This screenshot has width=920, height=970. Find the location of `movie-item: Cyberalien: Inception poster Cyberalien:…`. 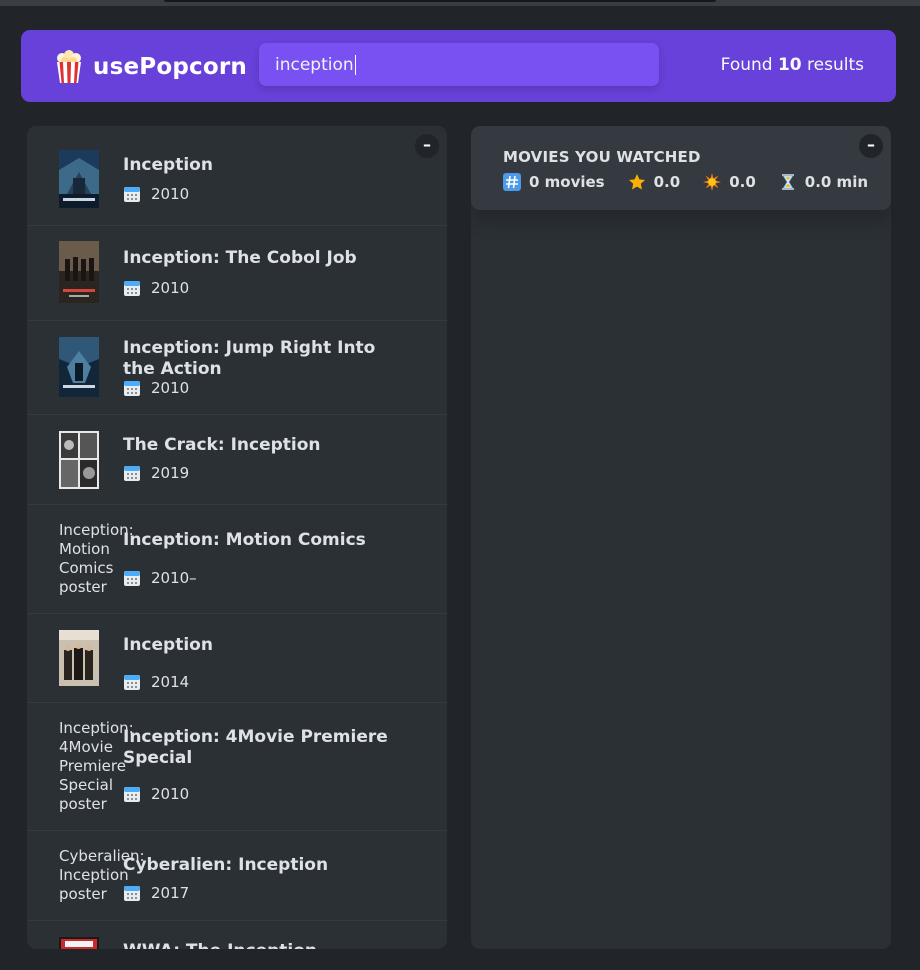

movie-item: Cyberalien: Inception poster Cyberalien:… is located at coordinates (237, 876).